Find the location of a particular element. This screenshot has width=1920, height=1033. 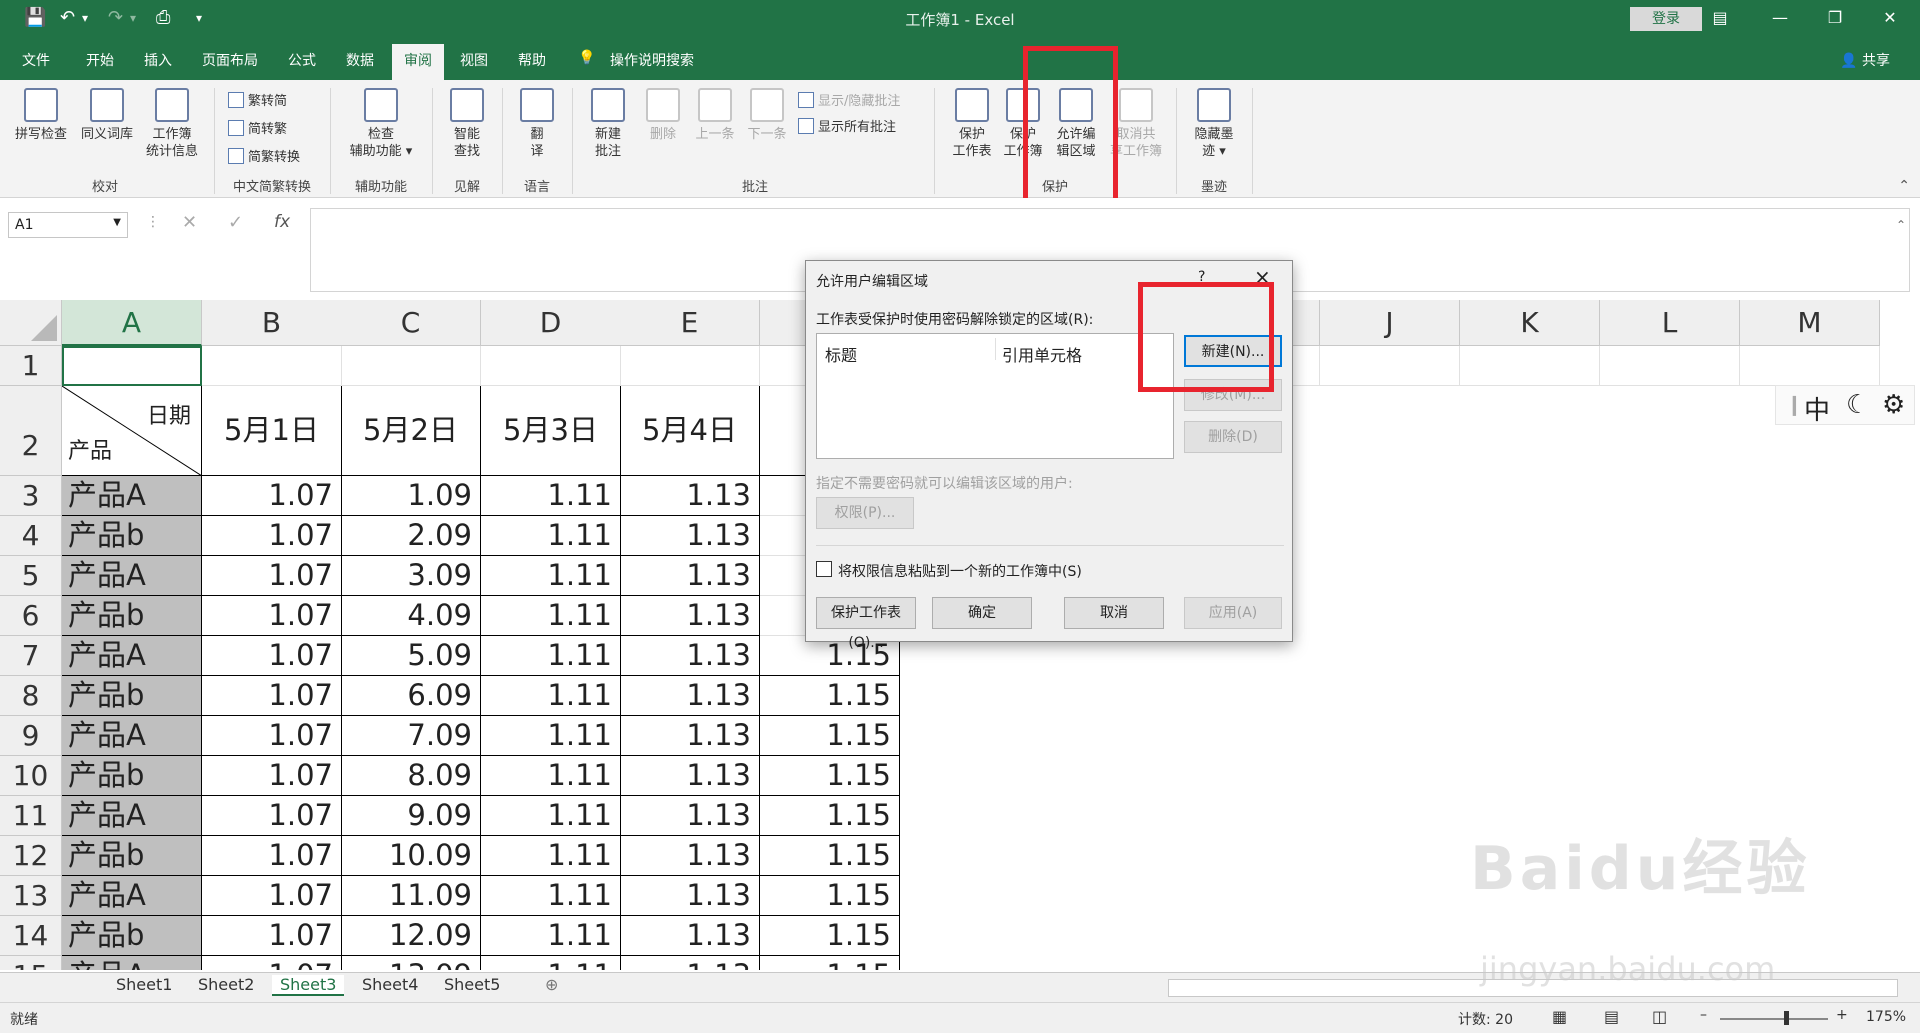

translate-button: 翻译 is located at coordinates (537, 124).